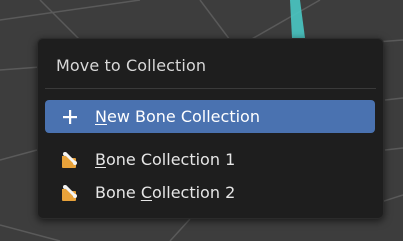 The image size is (403, 241). What do you see at coordinates (210, 88) in the screenshot?
I see `menu-separator` at bounding box center [210, 88].